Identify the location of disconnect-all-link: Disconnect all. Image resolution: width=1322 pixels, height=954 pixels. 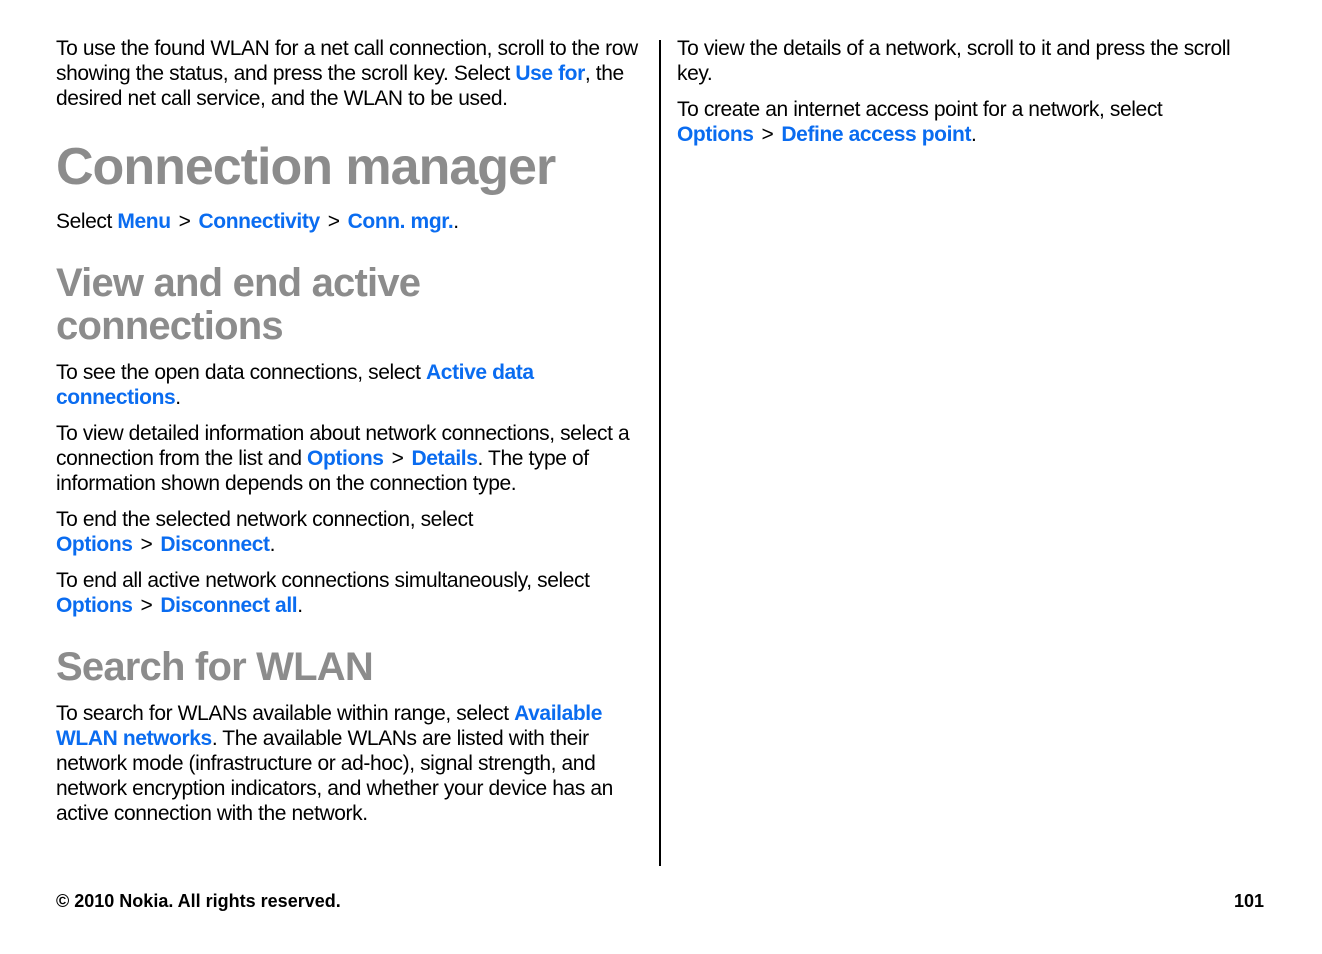
(228, 605).